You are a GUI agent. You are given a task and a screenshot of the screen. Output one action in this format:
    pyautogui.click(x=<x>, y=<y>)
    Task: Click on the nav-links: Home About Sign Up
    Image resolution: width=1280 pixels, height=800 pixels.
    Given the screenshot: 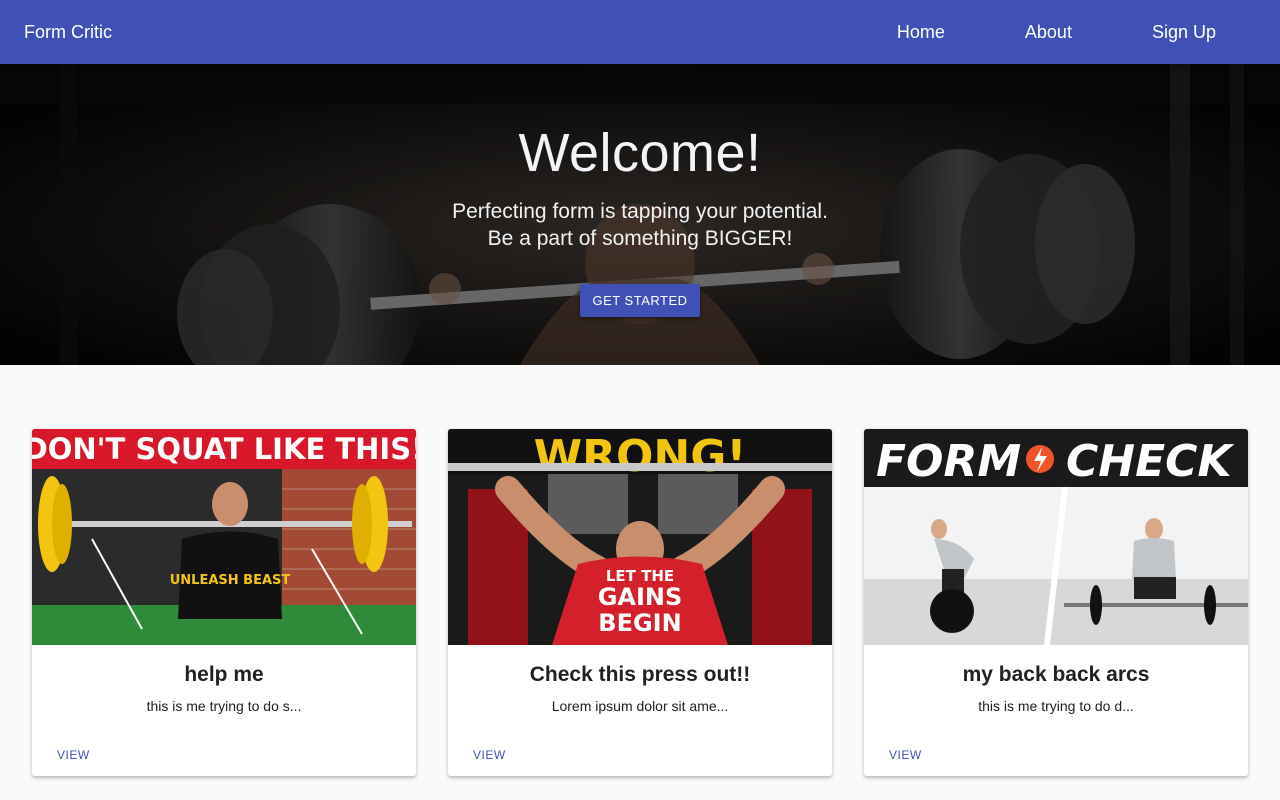 What is the action you would take?
    pyautogui.click(x=1056, y=32)
    